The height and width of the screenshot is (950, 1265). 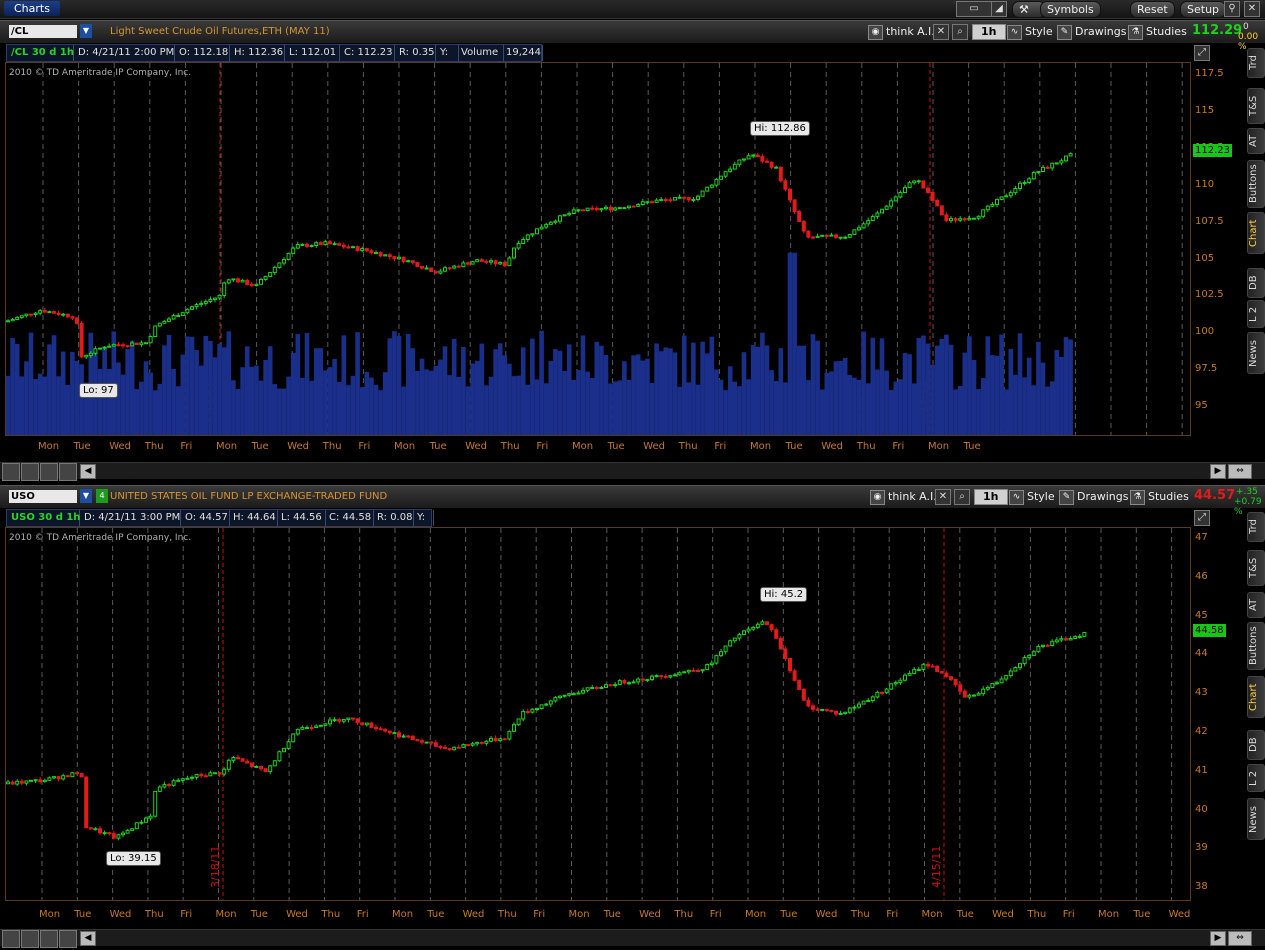 What do you see at coordinates (1209, 295) in the screenshot?
I see `price-tick-label: 102.5` at bounding box center [1209, 295].